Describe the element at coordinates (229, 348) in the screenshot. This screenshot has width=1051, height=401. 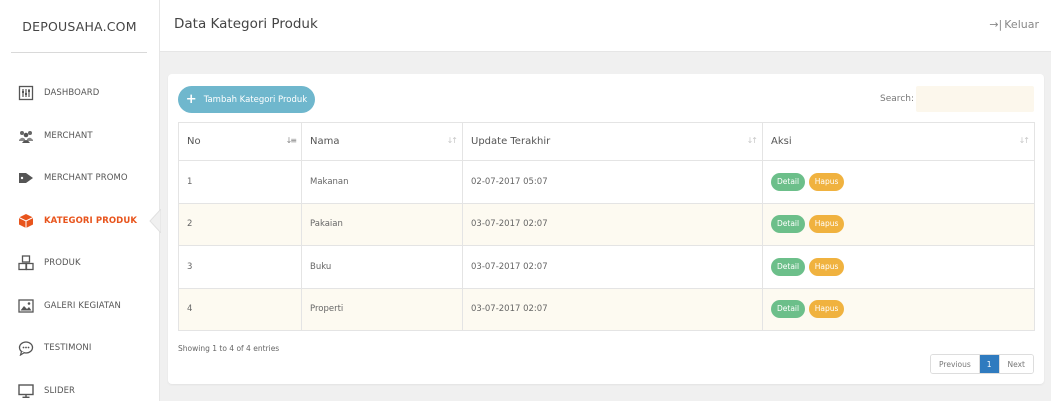
I see `table-info: Showing 1 to 4 of 4 entries` at that location.